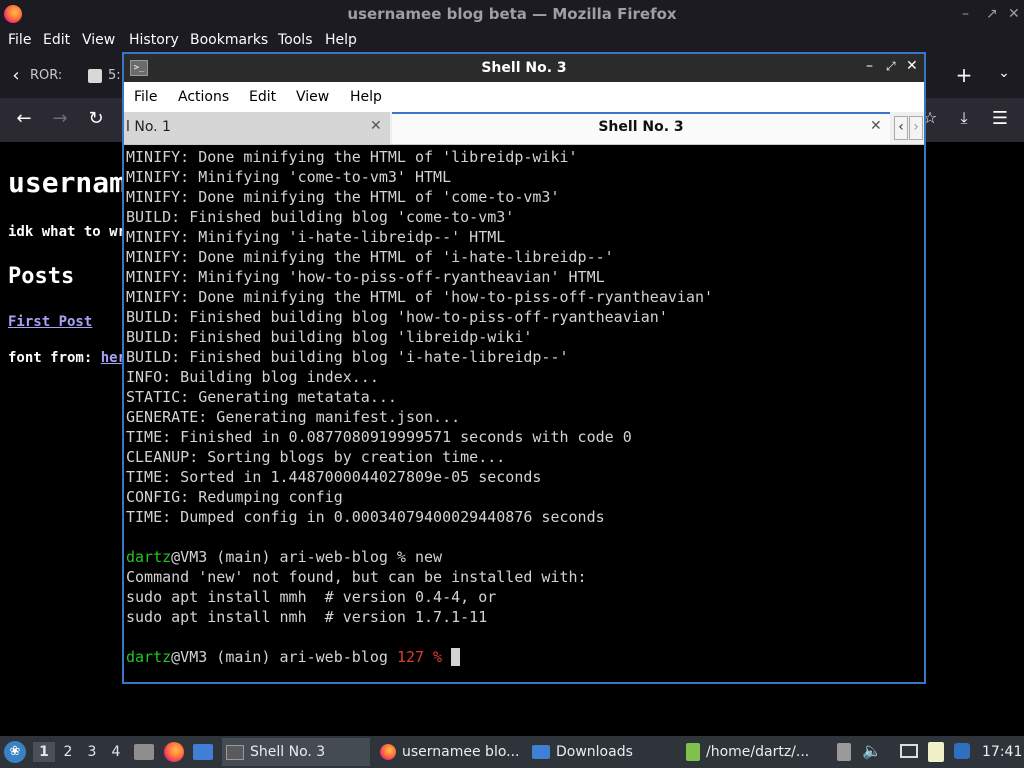  I want to click on workspace-4: 4, so click(116, 752).